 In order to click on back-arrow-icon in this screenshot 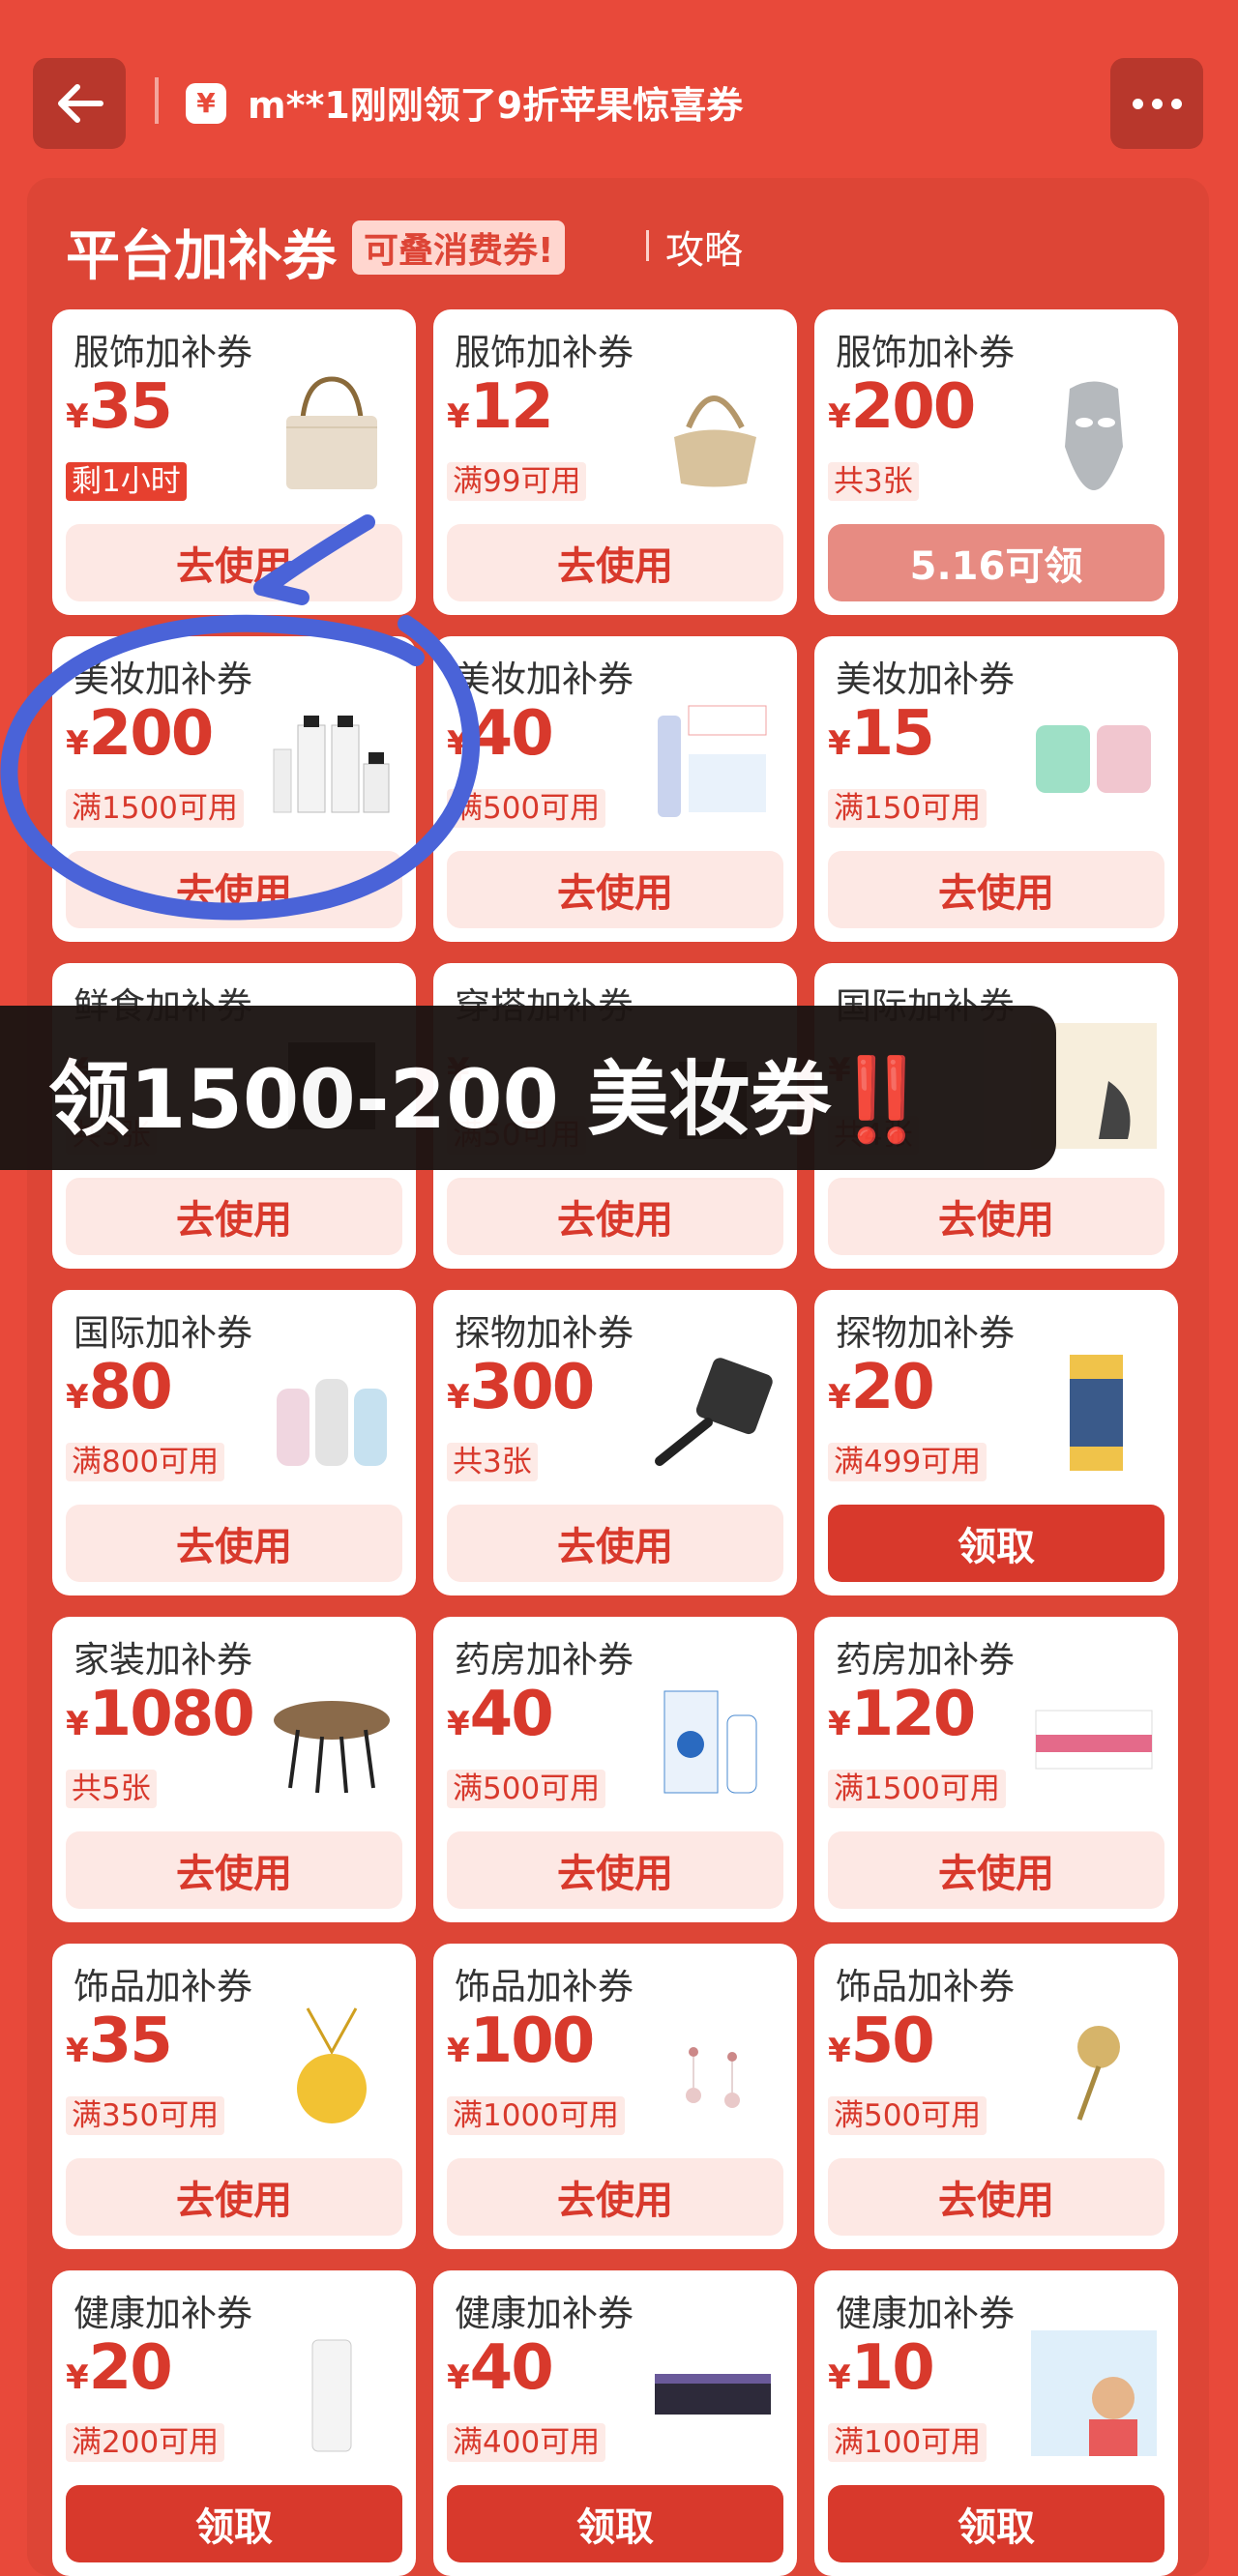, I will do `click(80, 103)`.